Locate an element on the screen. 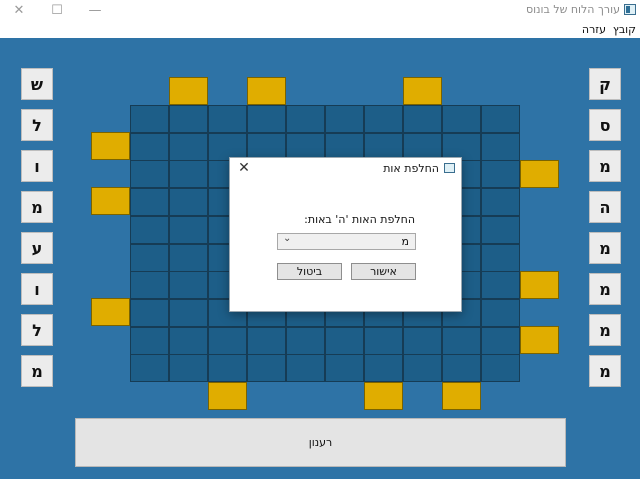  dialog-app-icon is located at coordinates (449, 168).